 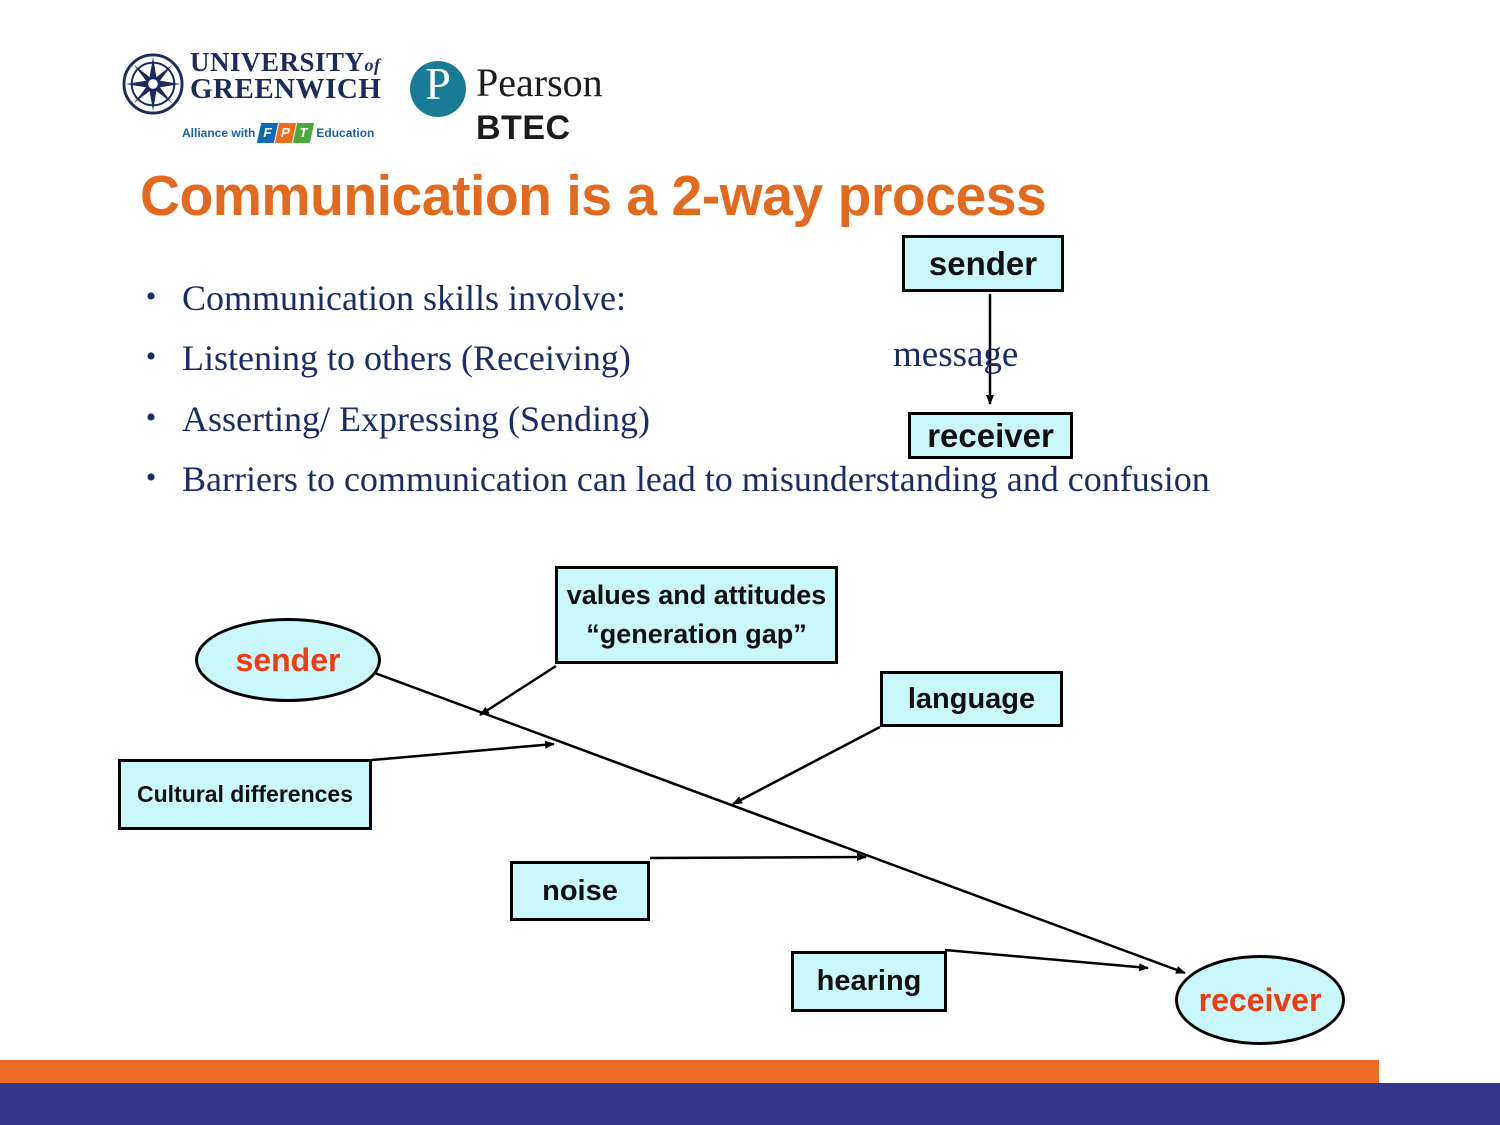 I want to click on message-label: message, so click(x=956, y=354).